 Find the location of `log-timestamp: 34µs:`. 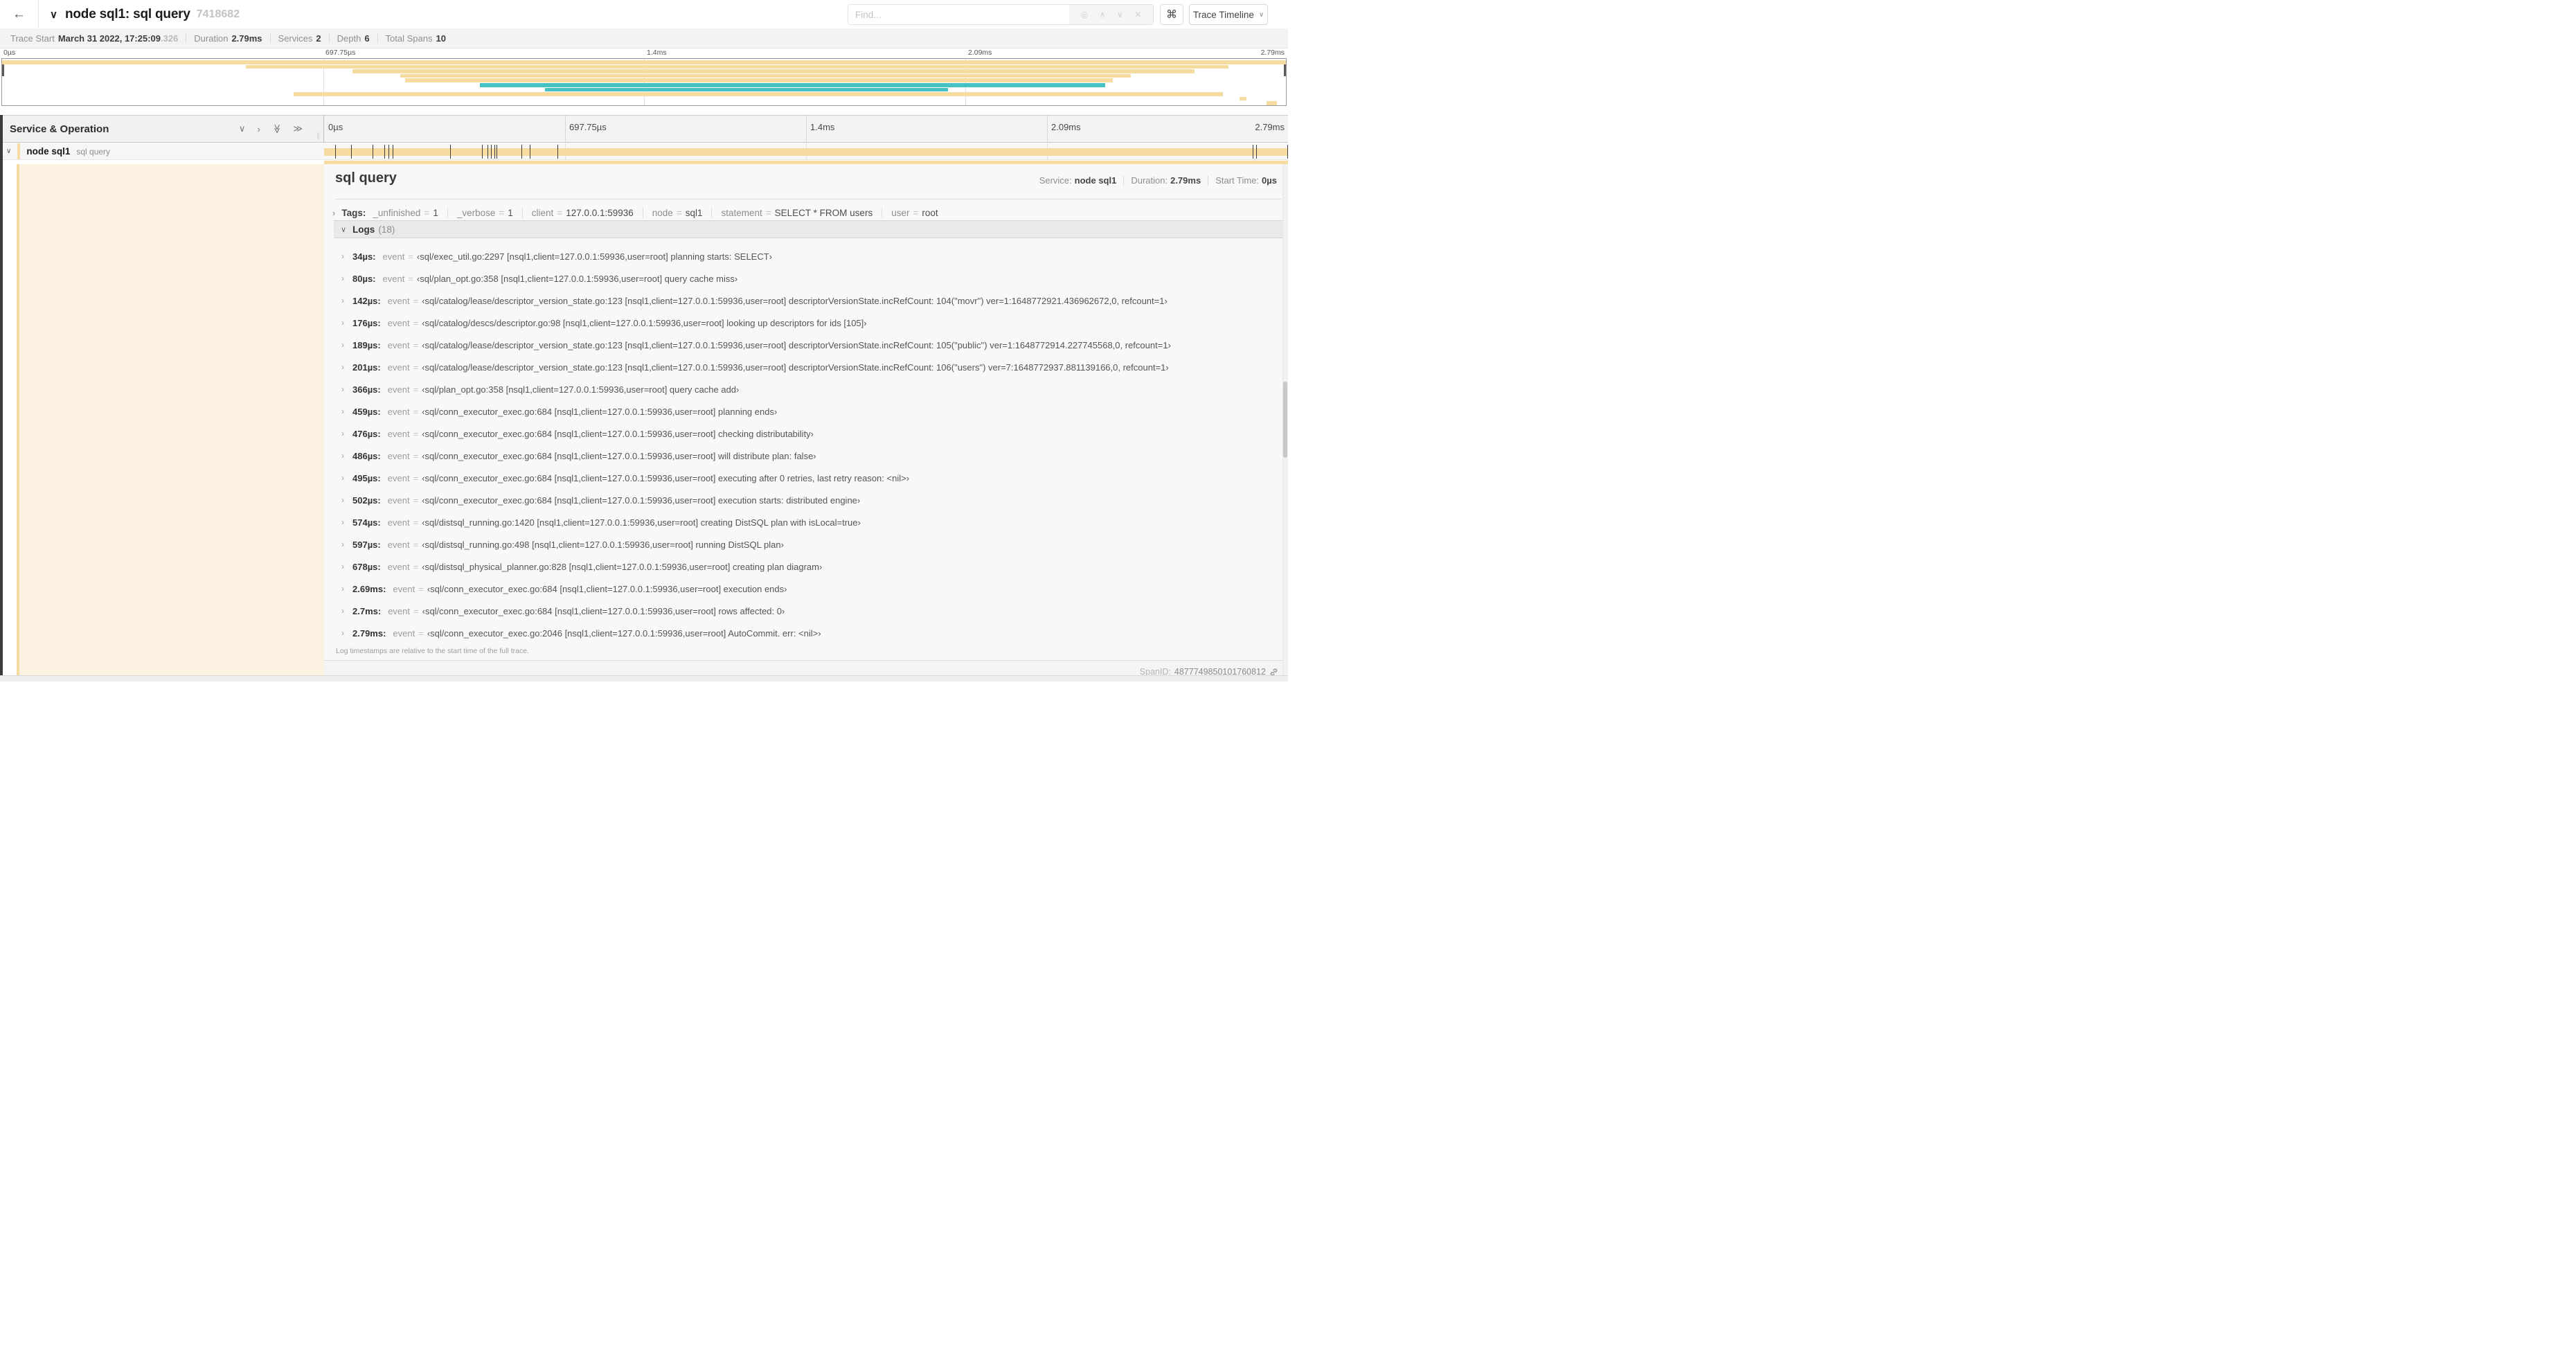

log-timestamp: 34µs: is located at coordinates (364, 256).